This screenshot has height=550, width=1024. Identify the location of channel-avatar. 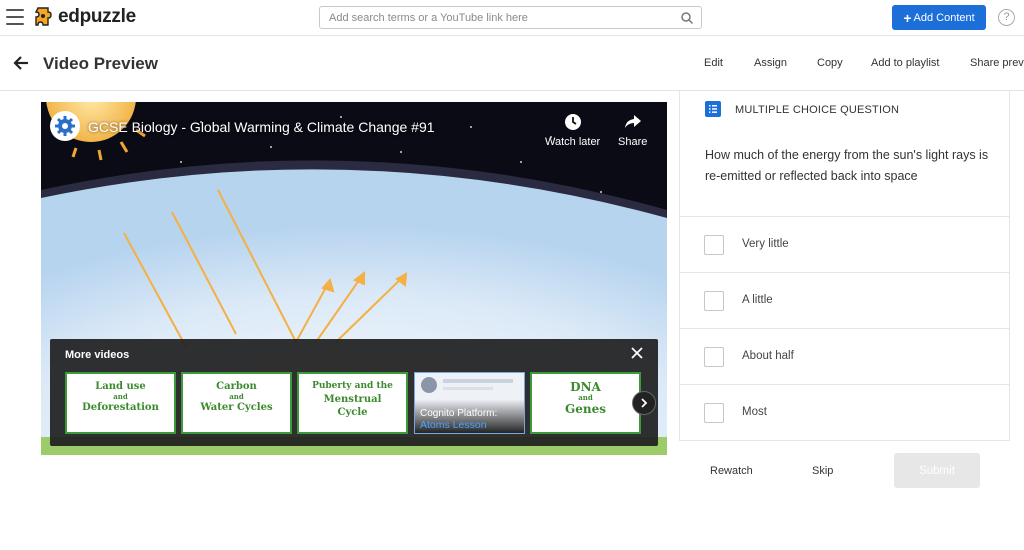
(65, 126).